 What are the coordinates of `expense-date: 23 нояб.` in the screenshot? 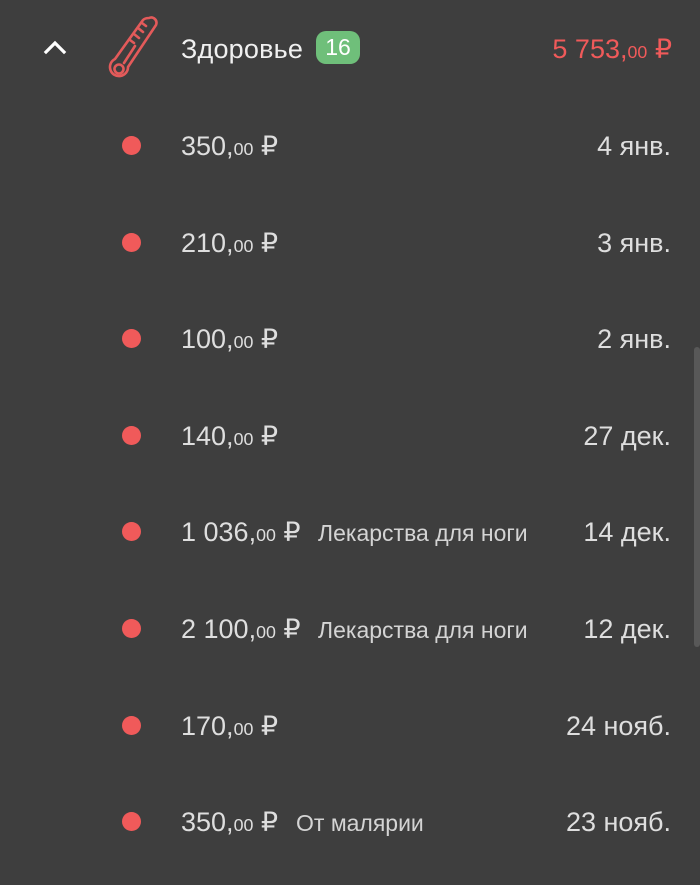 It's located at (618, 822).